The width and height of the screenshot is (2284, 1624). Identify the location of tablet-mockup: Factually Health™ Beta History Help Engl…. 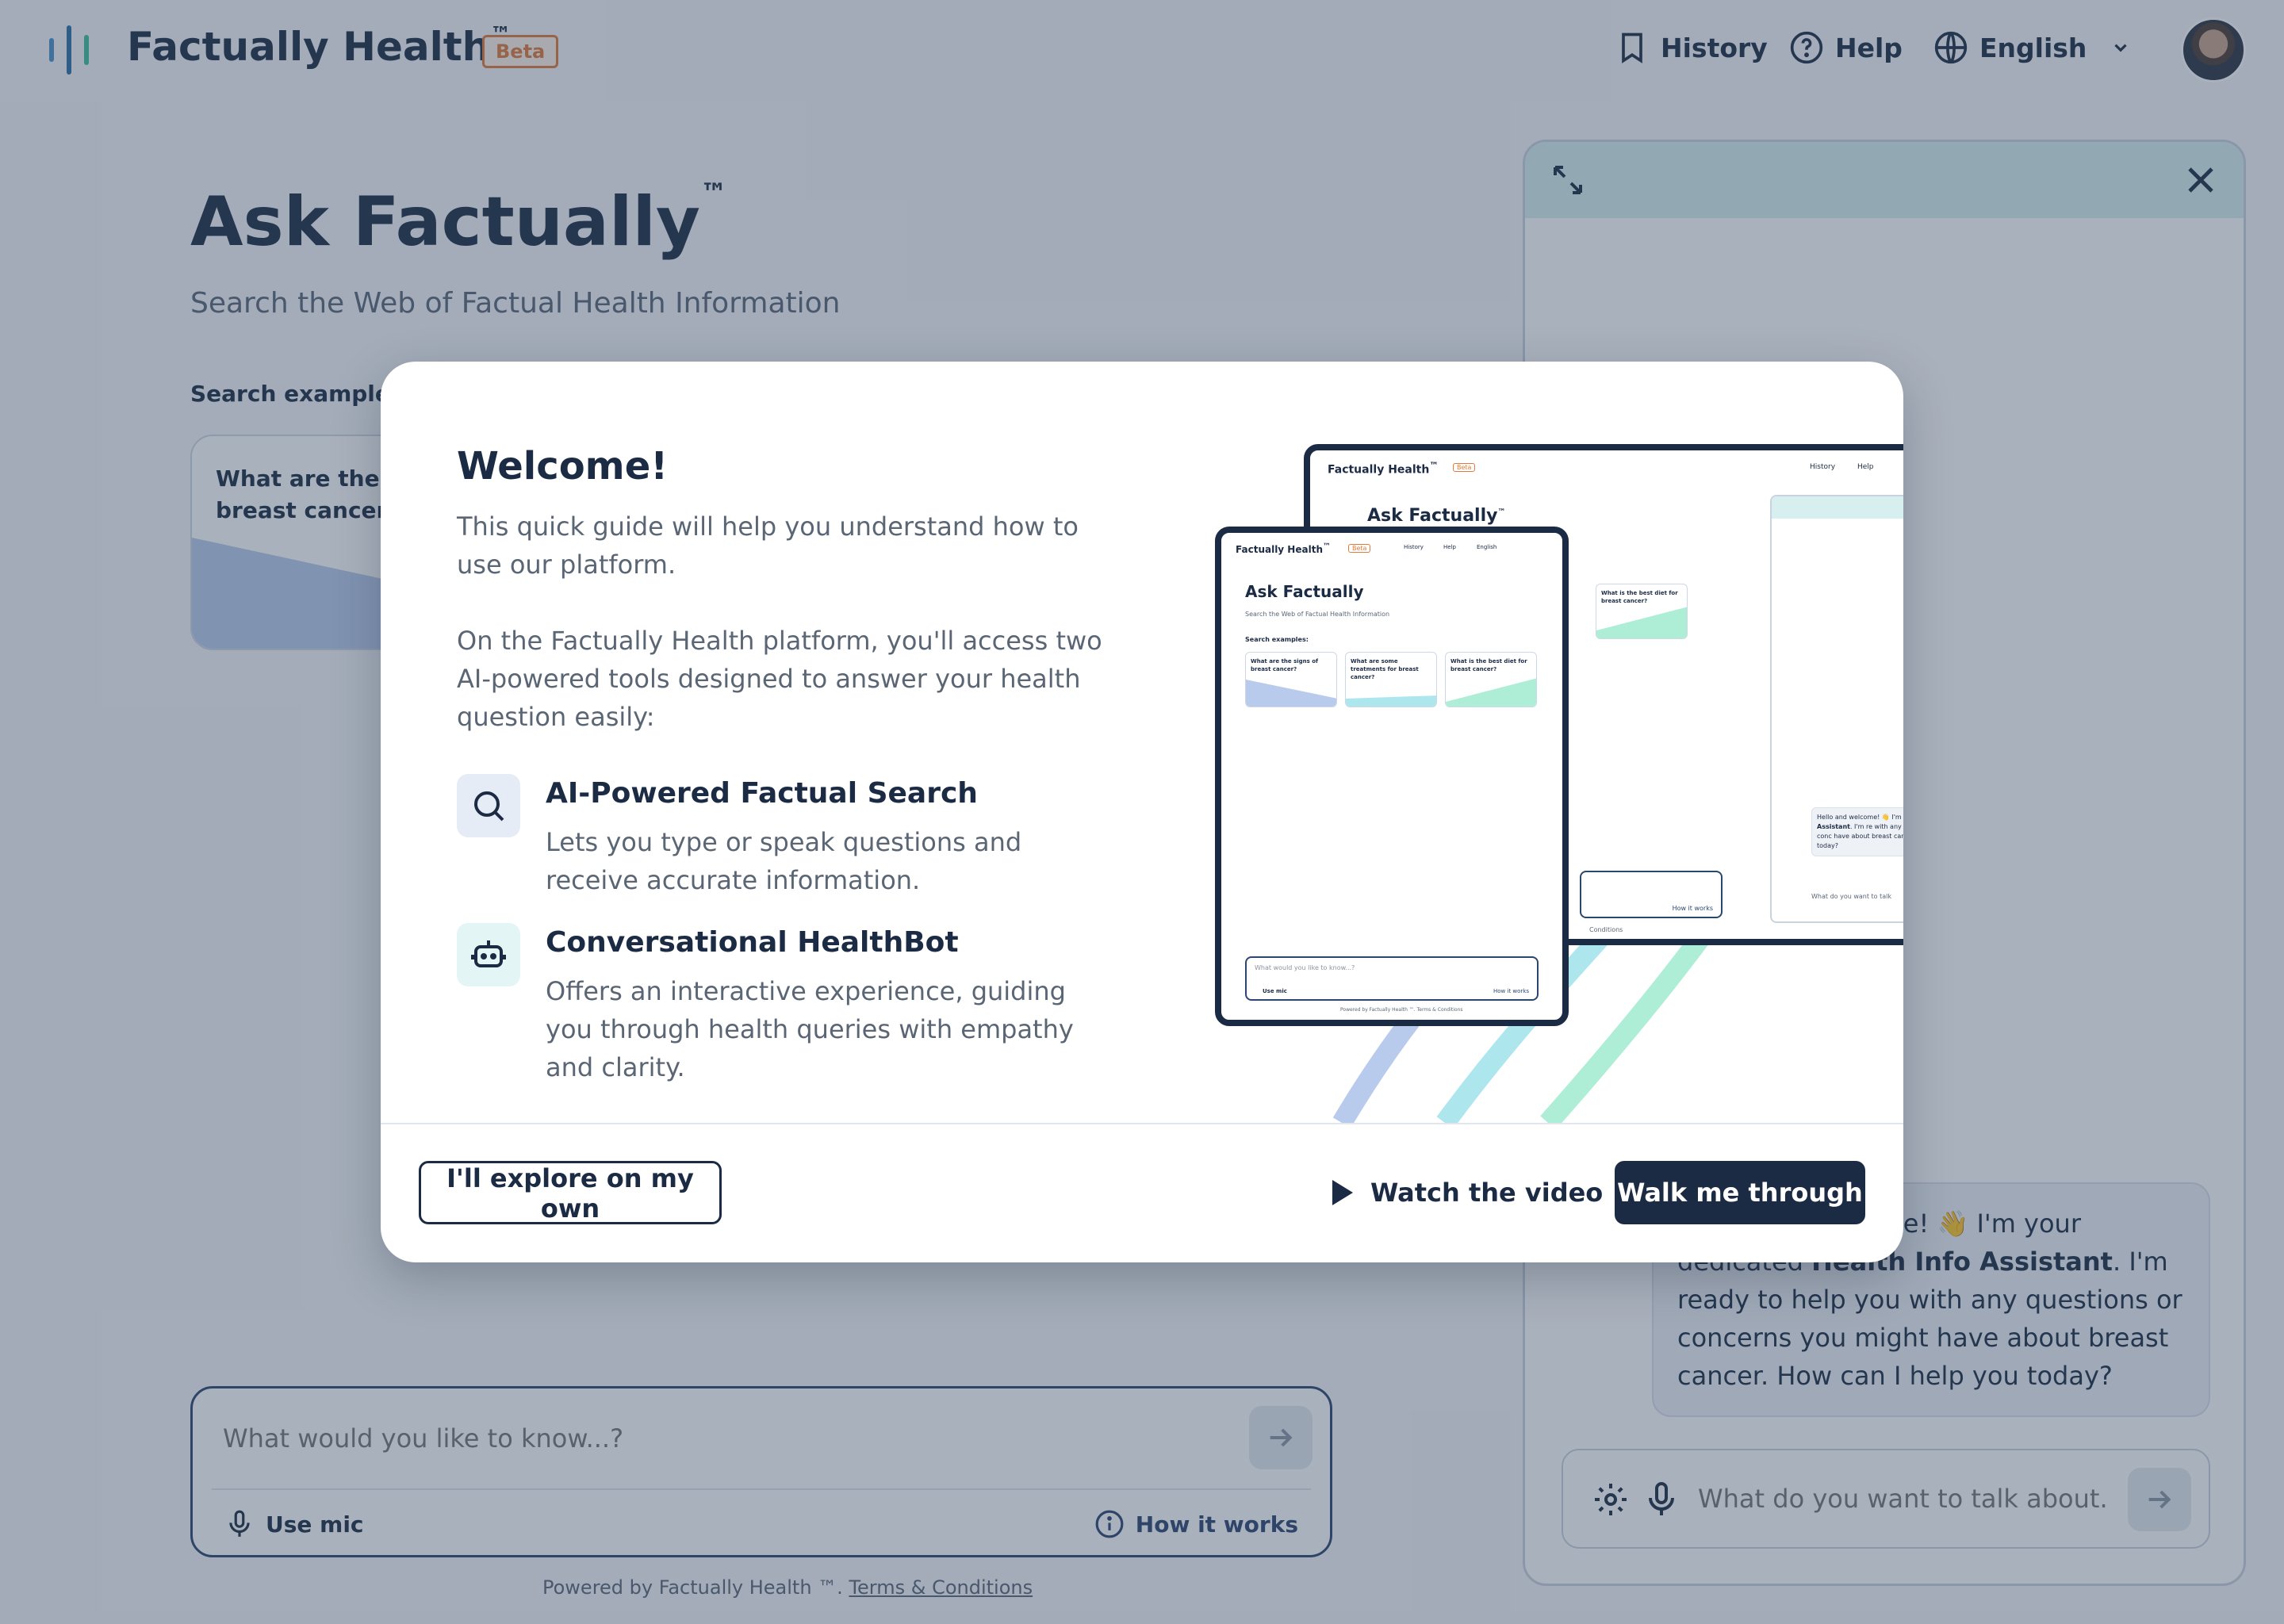
(1392, 776).